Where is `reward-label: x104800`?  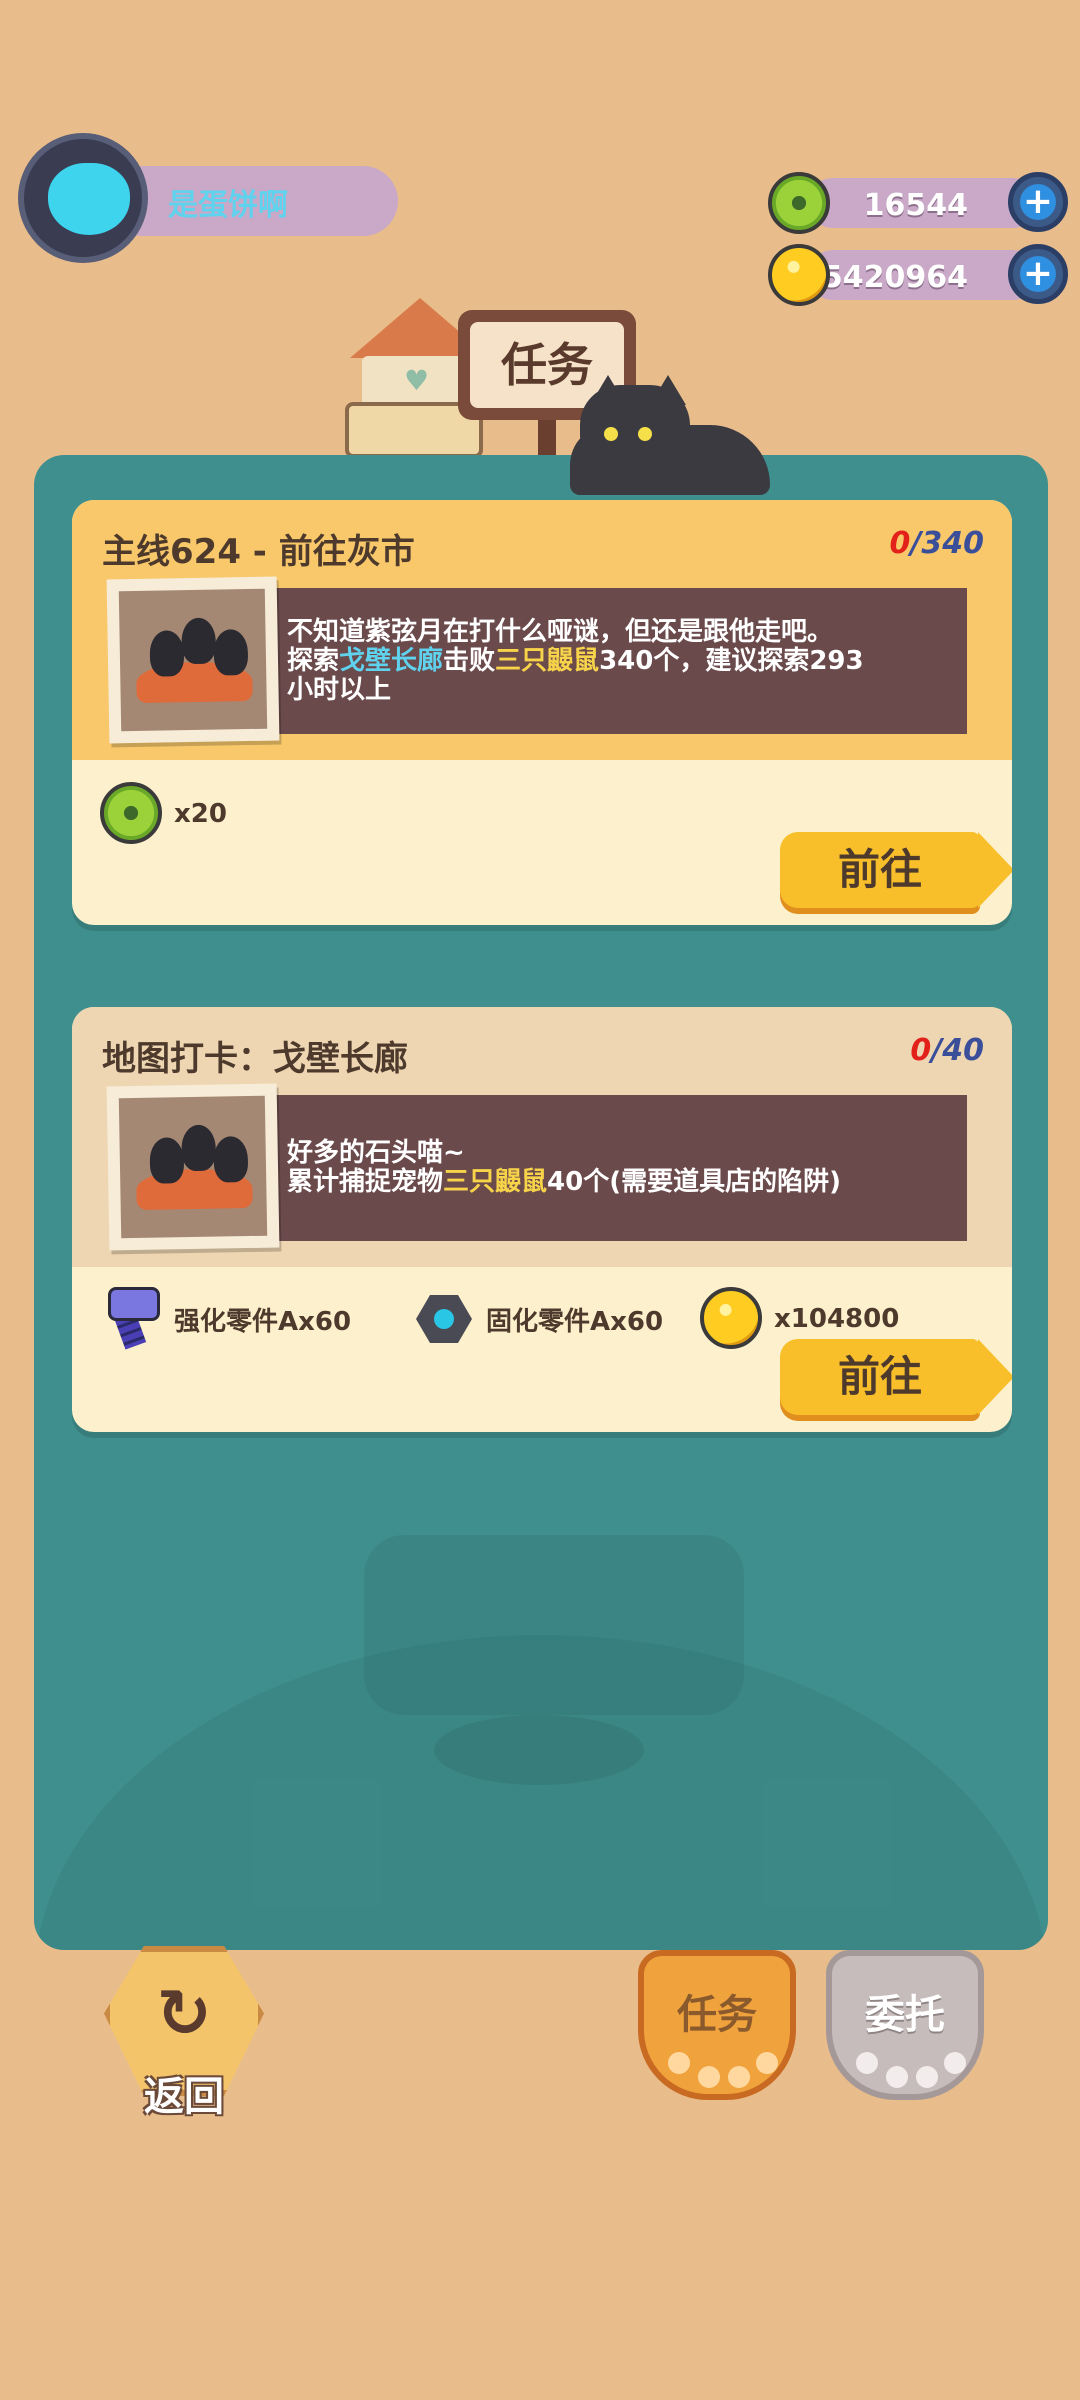 reward-label: x104800 is located at coordinates (837, 1319).